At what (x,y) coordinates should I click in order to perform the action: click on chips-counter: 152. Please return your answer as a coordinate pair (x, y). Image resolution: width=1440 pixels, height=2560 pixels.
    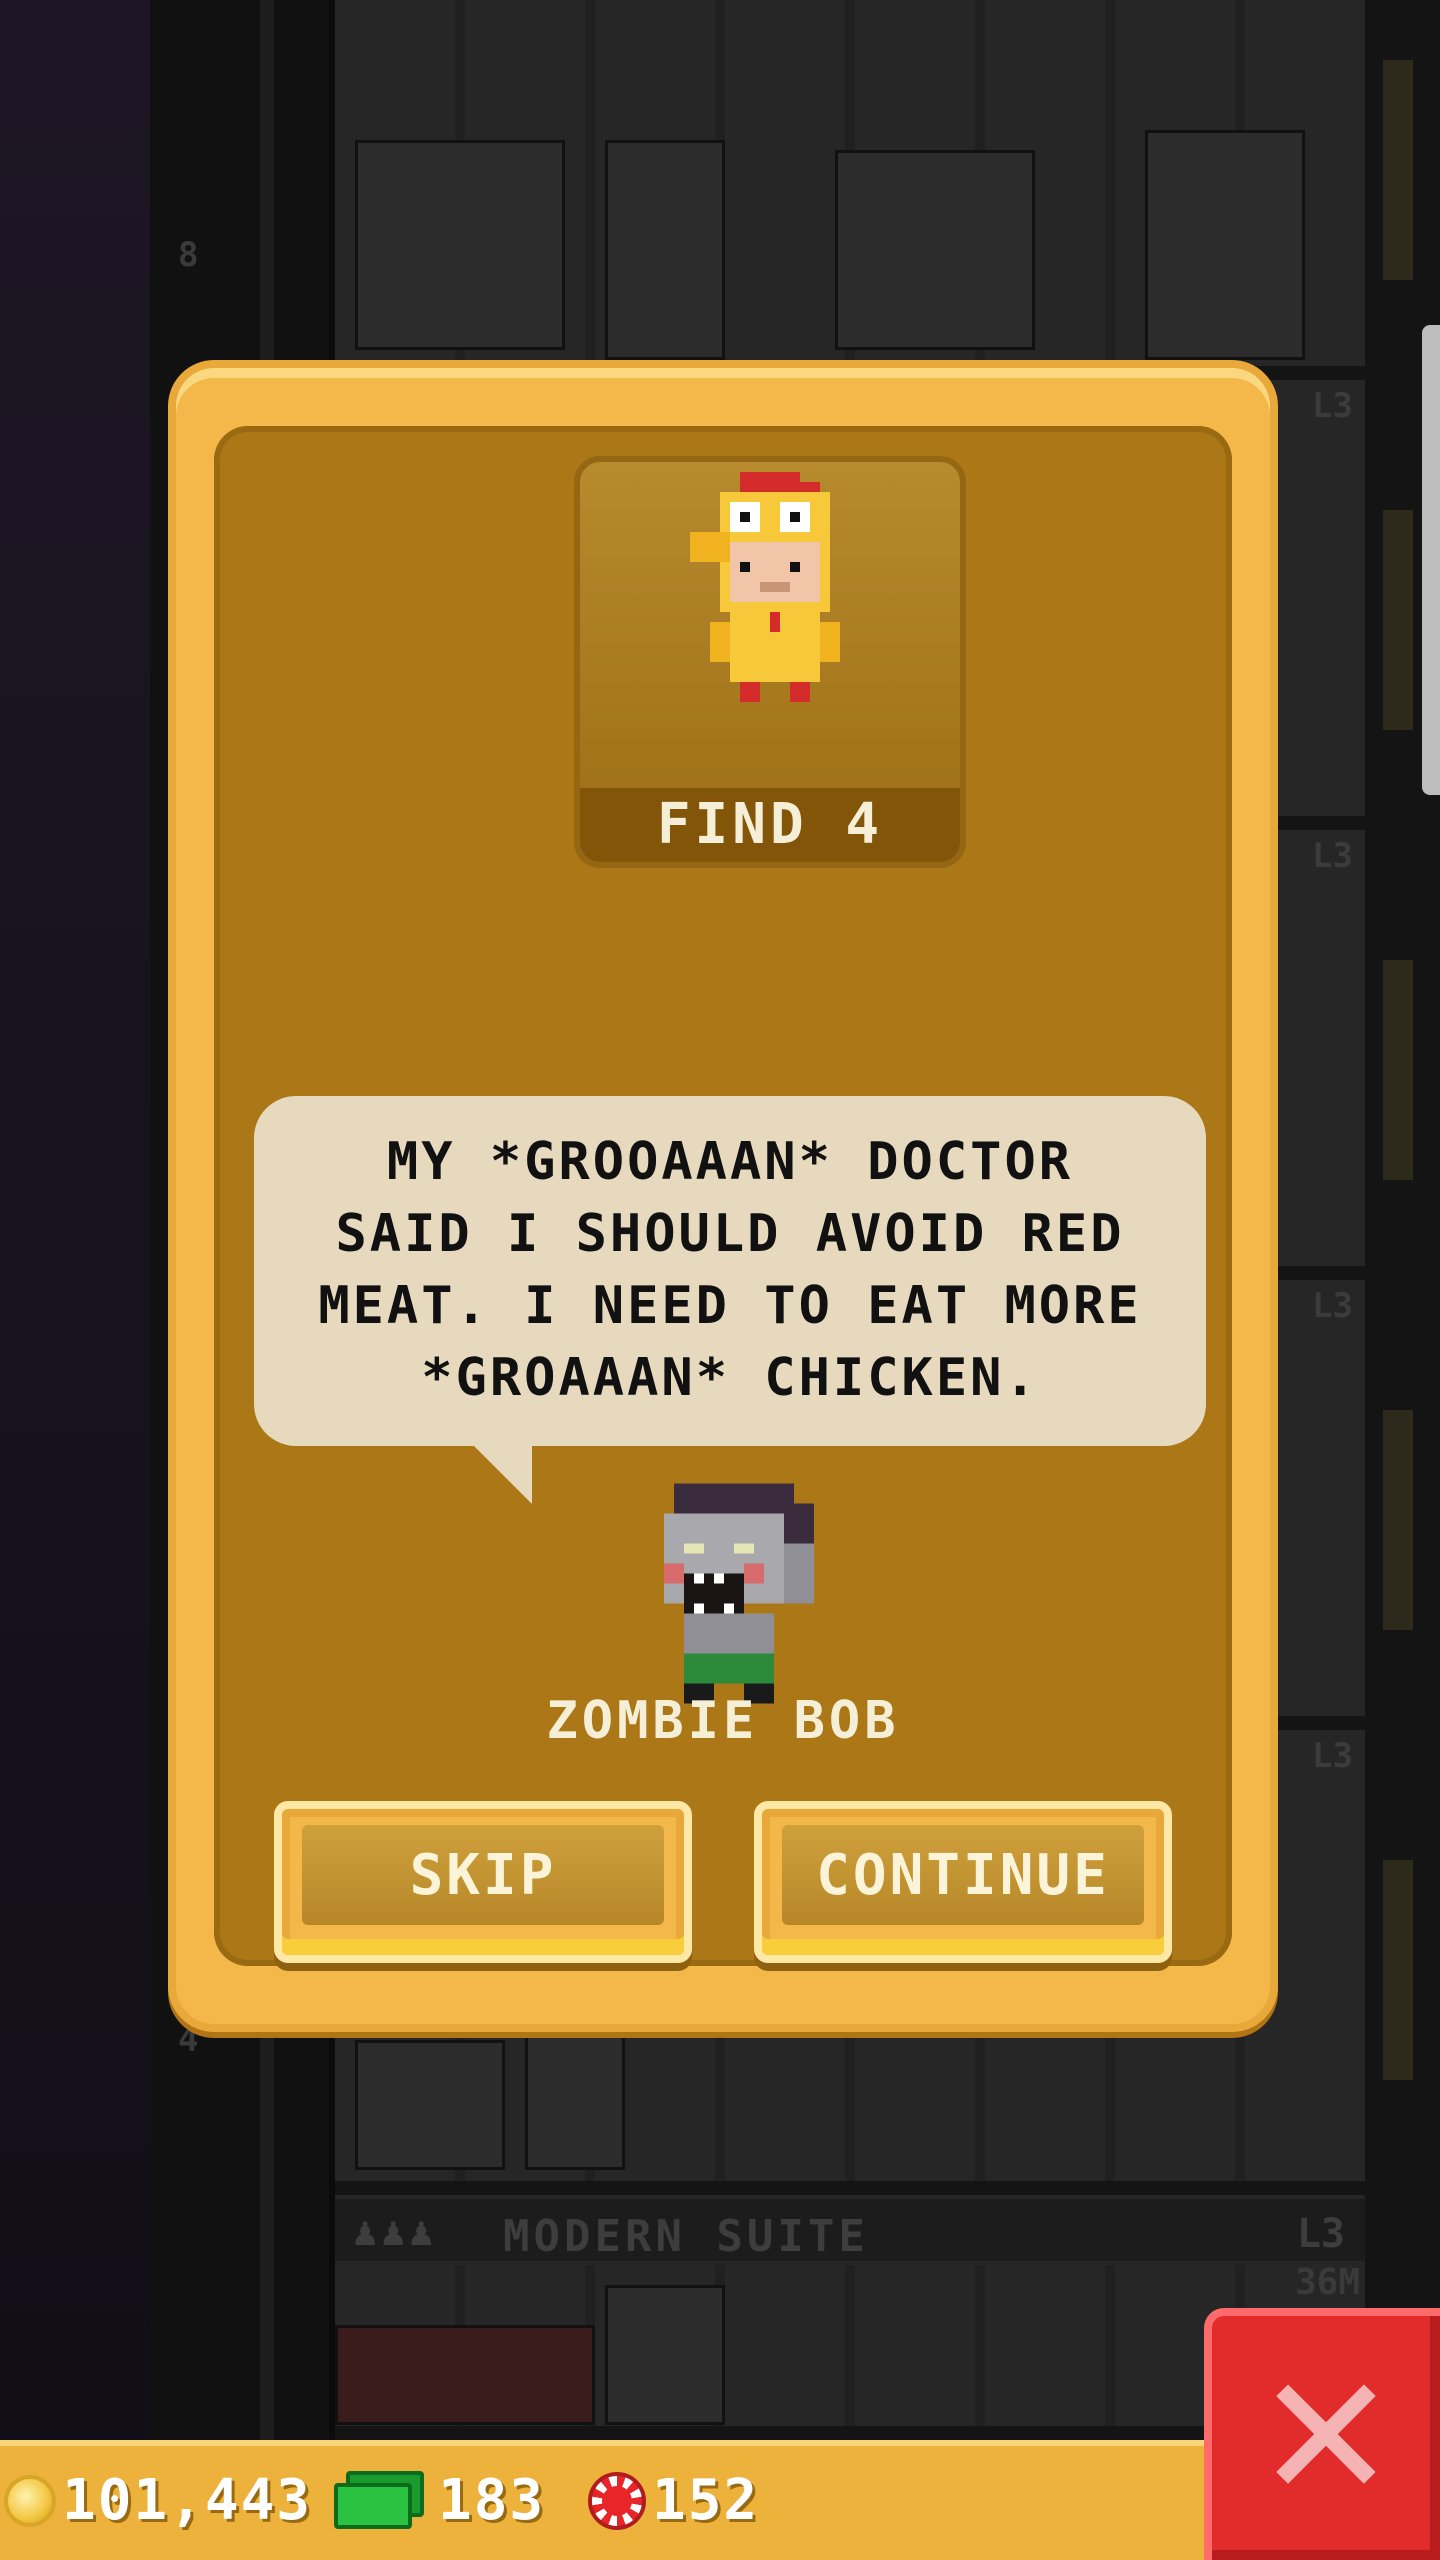
    Looking at the image, I should click on (673, 2500).